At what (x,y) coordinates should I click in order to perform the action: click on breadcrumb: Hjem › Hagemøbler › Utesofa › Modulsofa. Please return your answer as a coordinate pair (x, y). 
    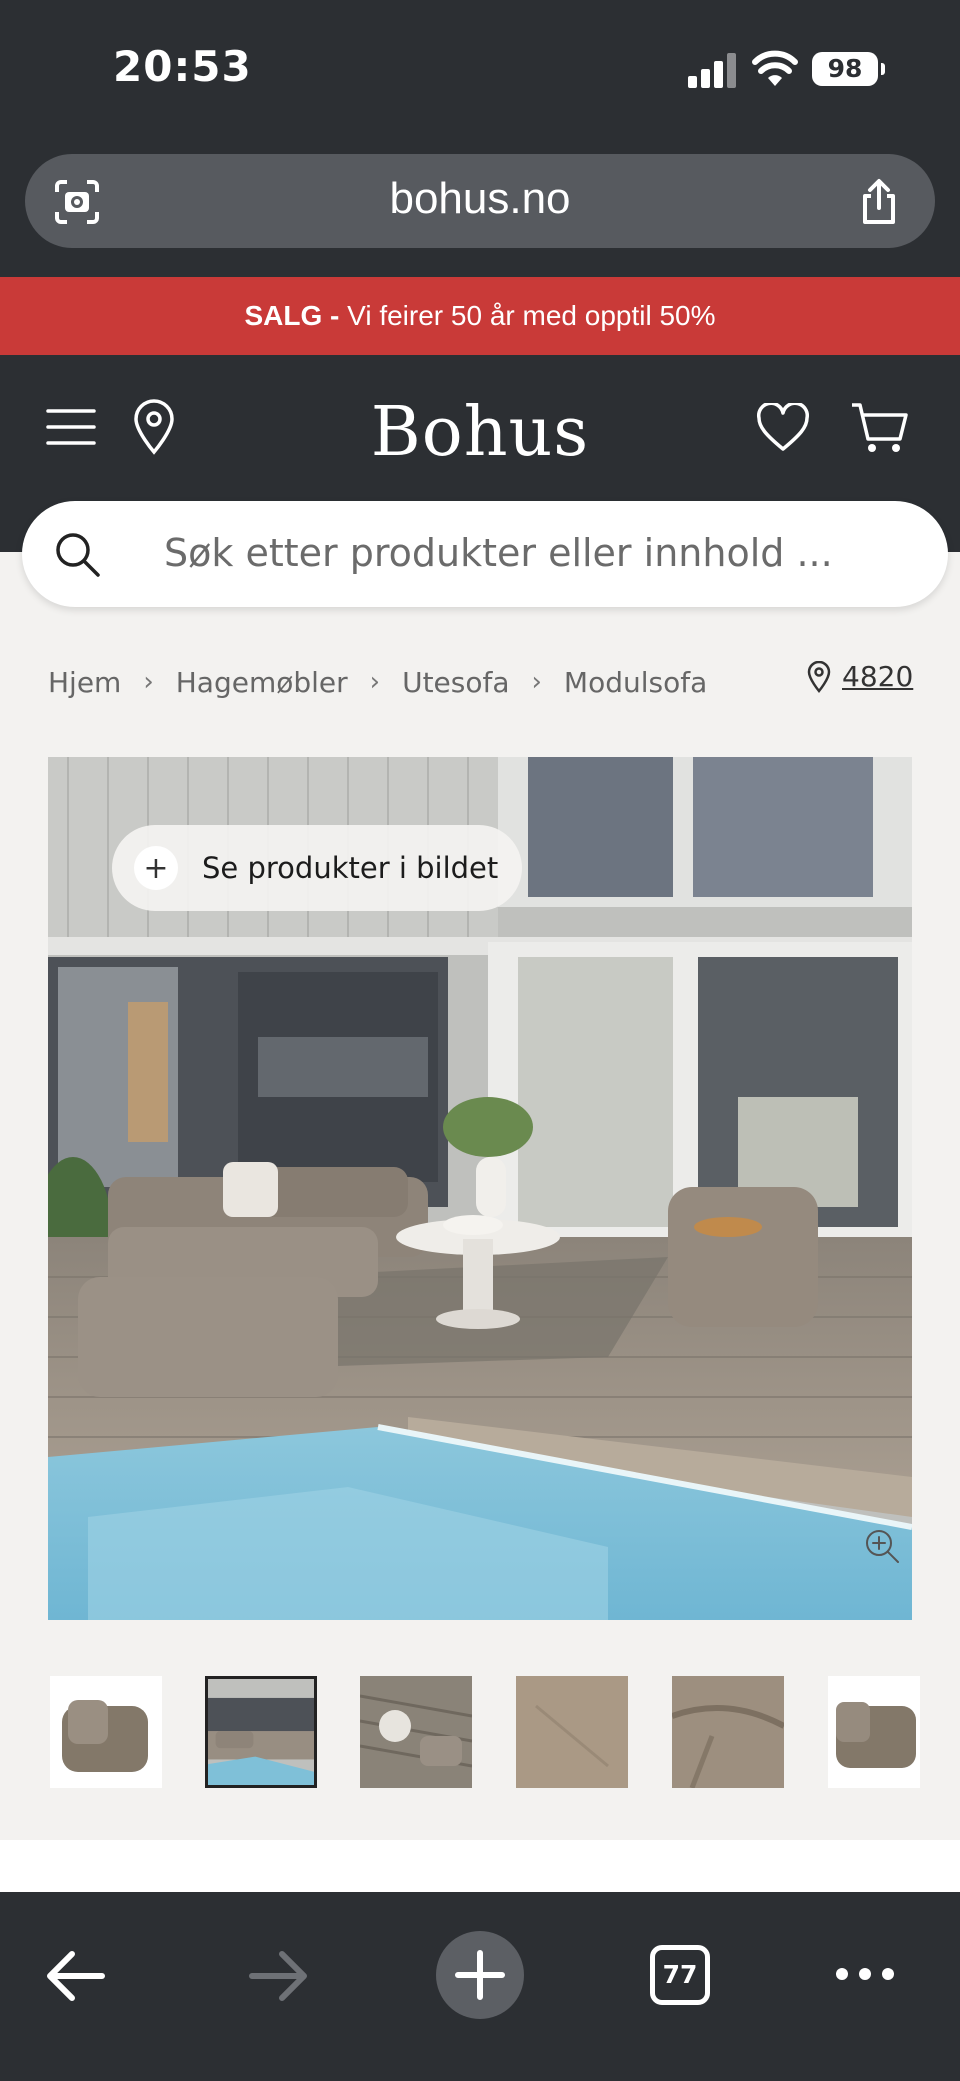
    Looking at the image, I should click on (377, 682).